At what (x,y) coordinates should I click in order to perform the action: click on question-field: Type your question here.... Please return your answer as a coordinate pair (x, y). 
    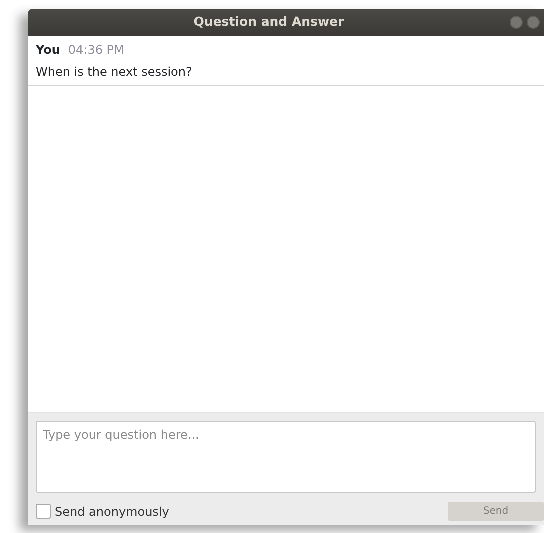
    Looking at the image, I should click on (286, 457).